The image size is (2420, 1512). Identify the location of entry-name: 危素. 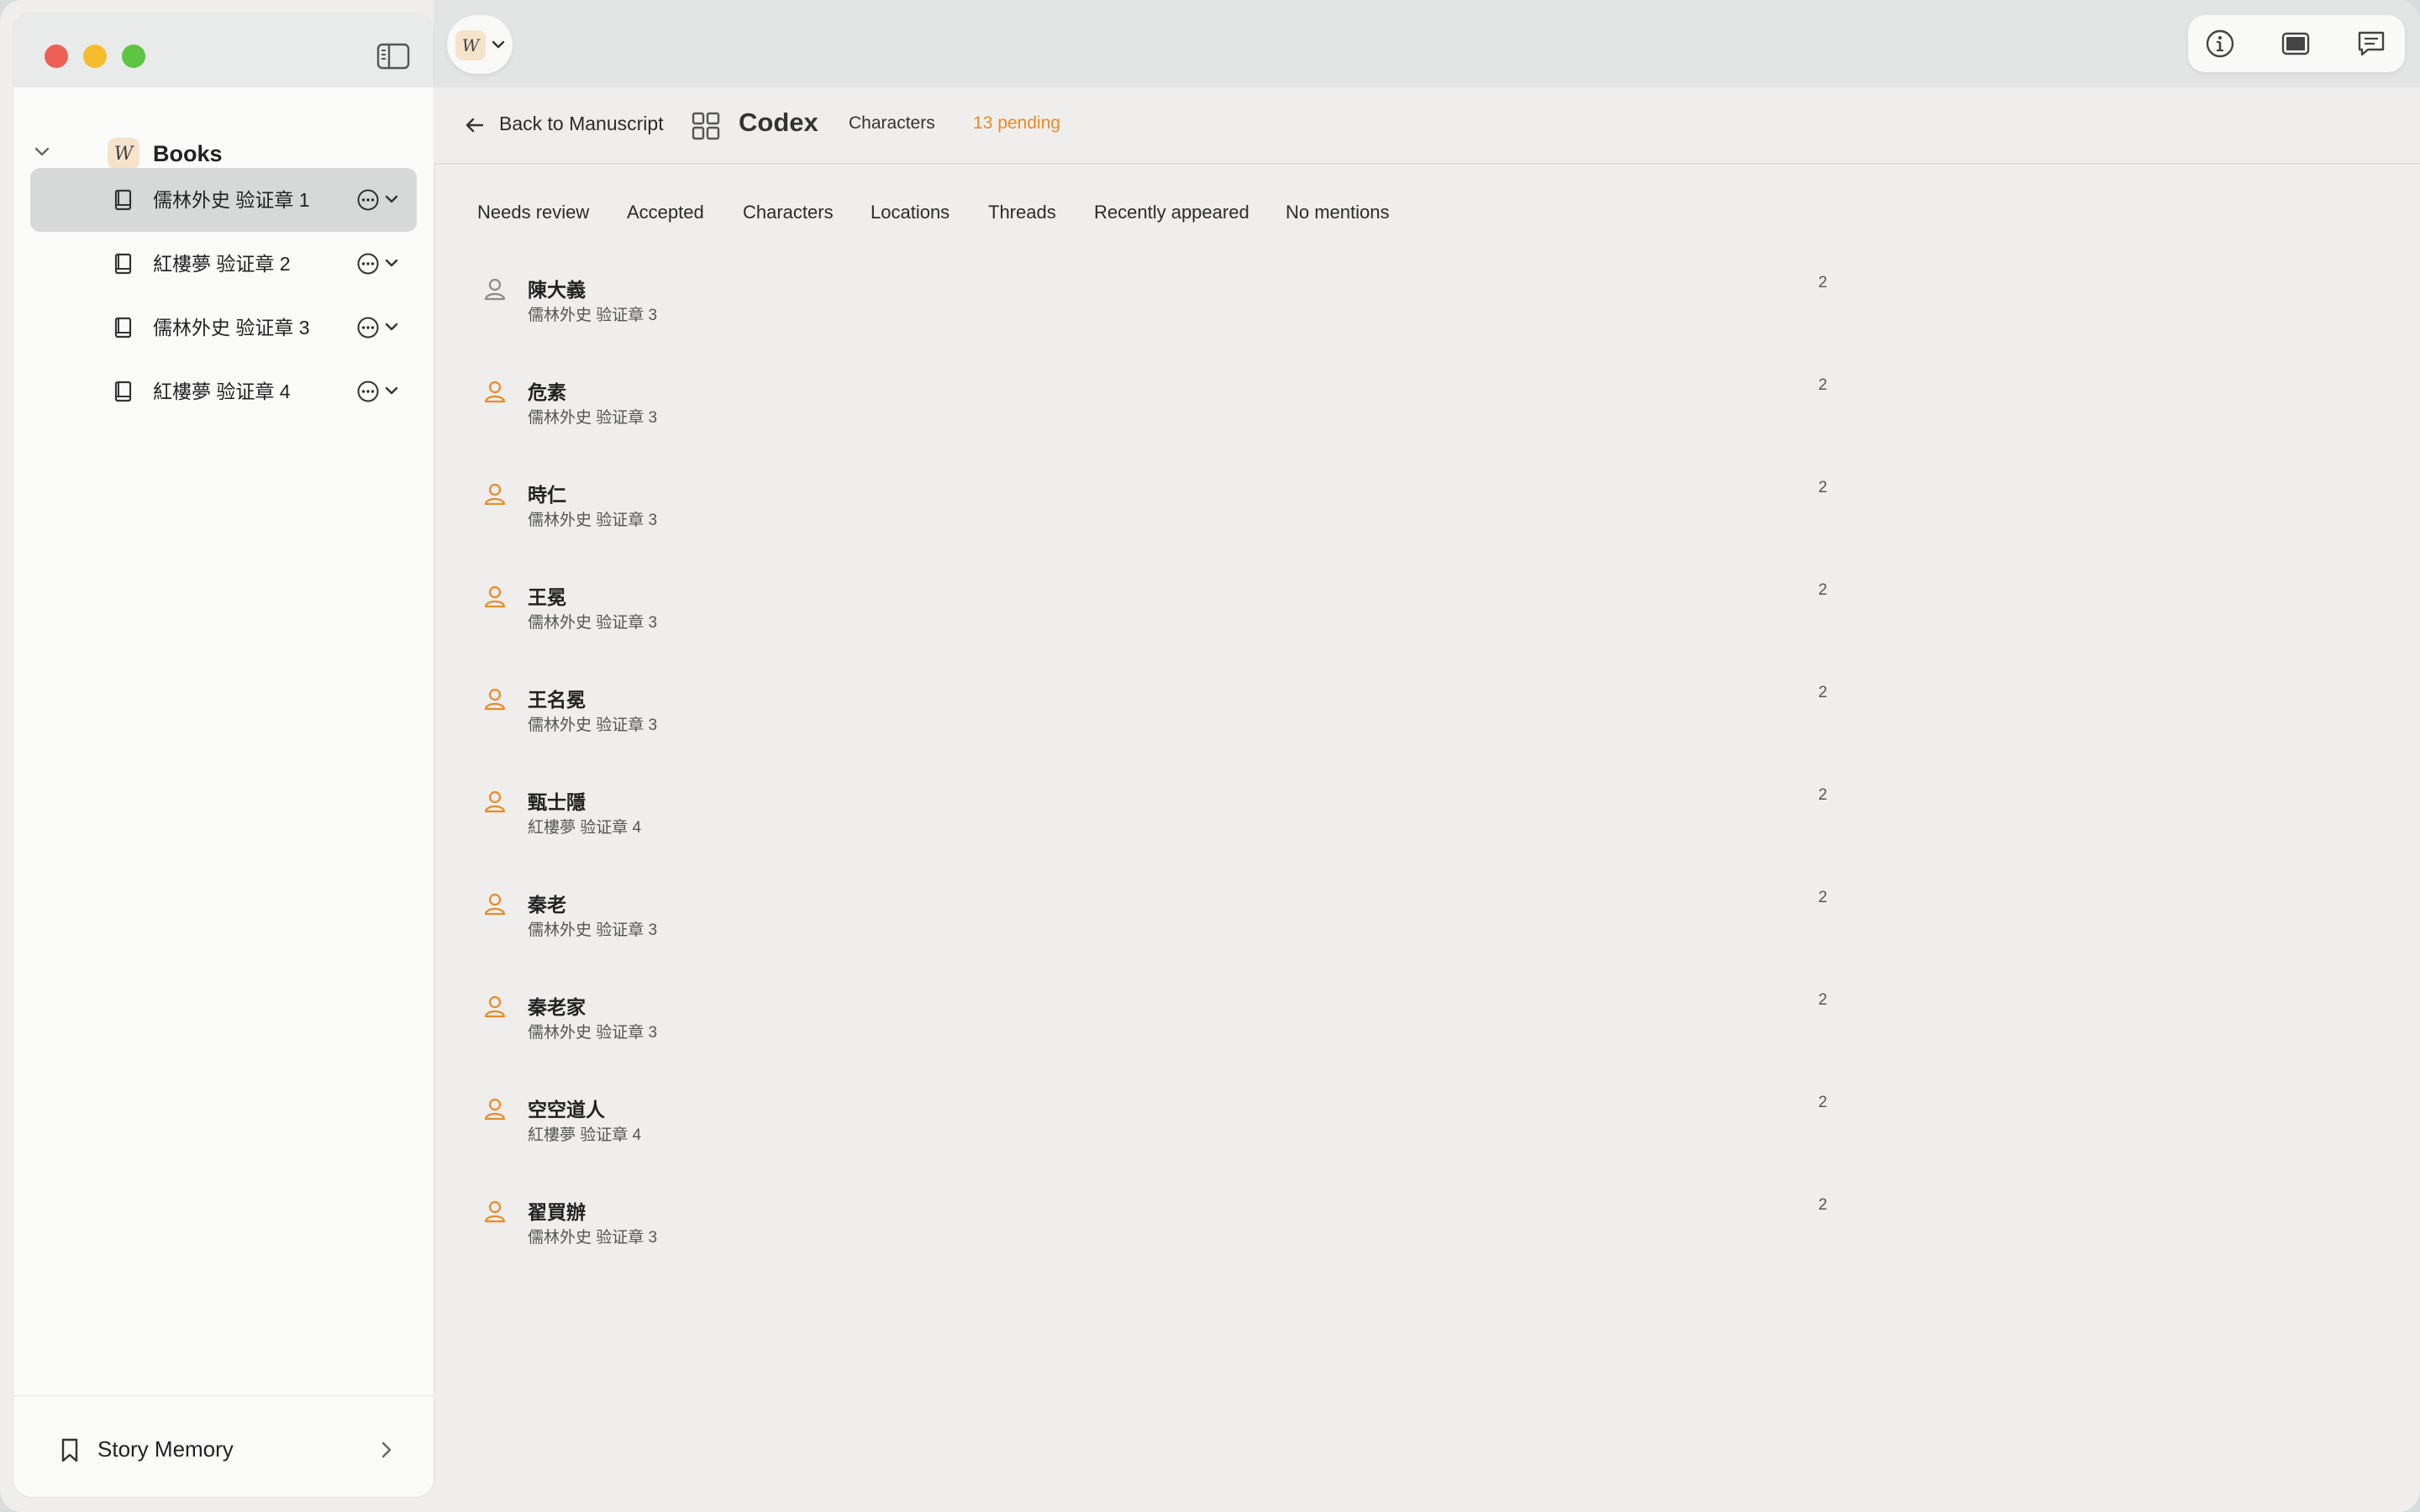
(547, 392).